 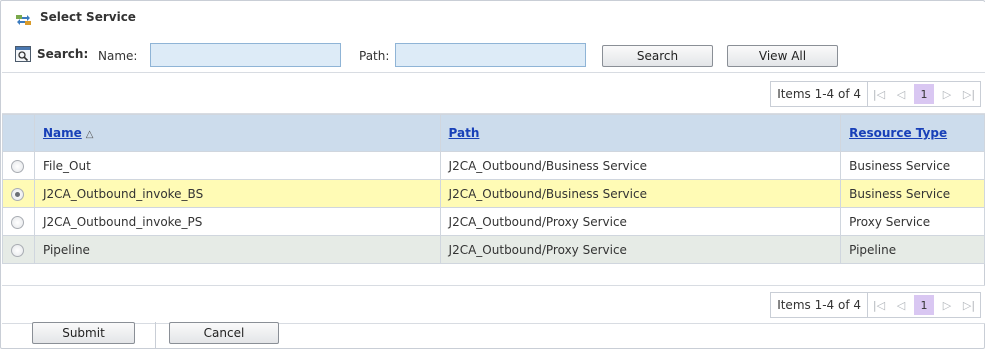 What do you see at coordinates (23, 20) in the screenshot?
I see `service-swap-icon` at bounding box center [23, 20].